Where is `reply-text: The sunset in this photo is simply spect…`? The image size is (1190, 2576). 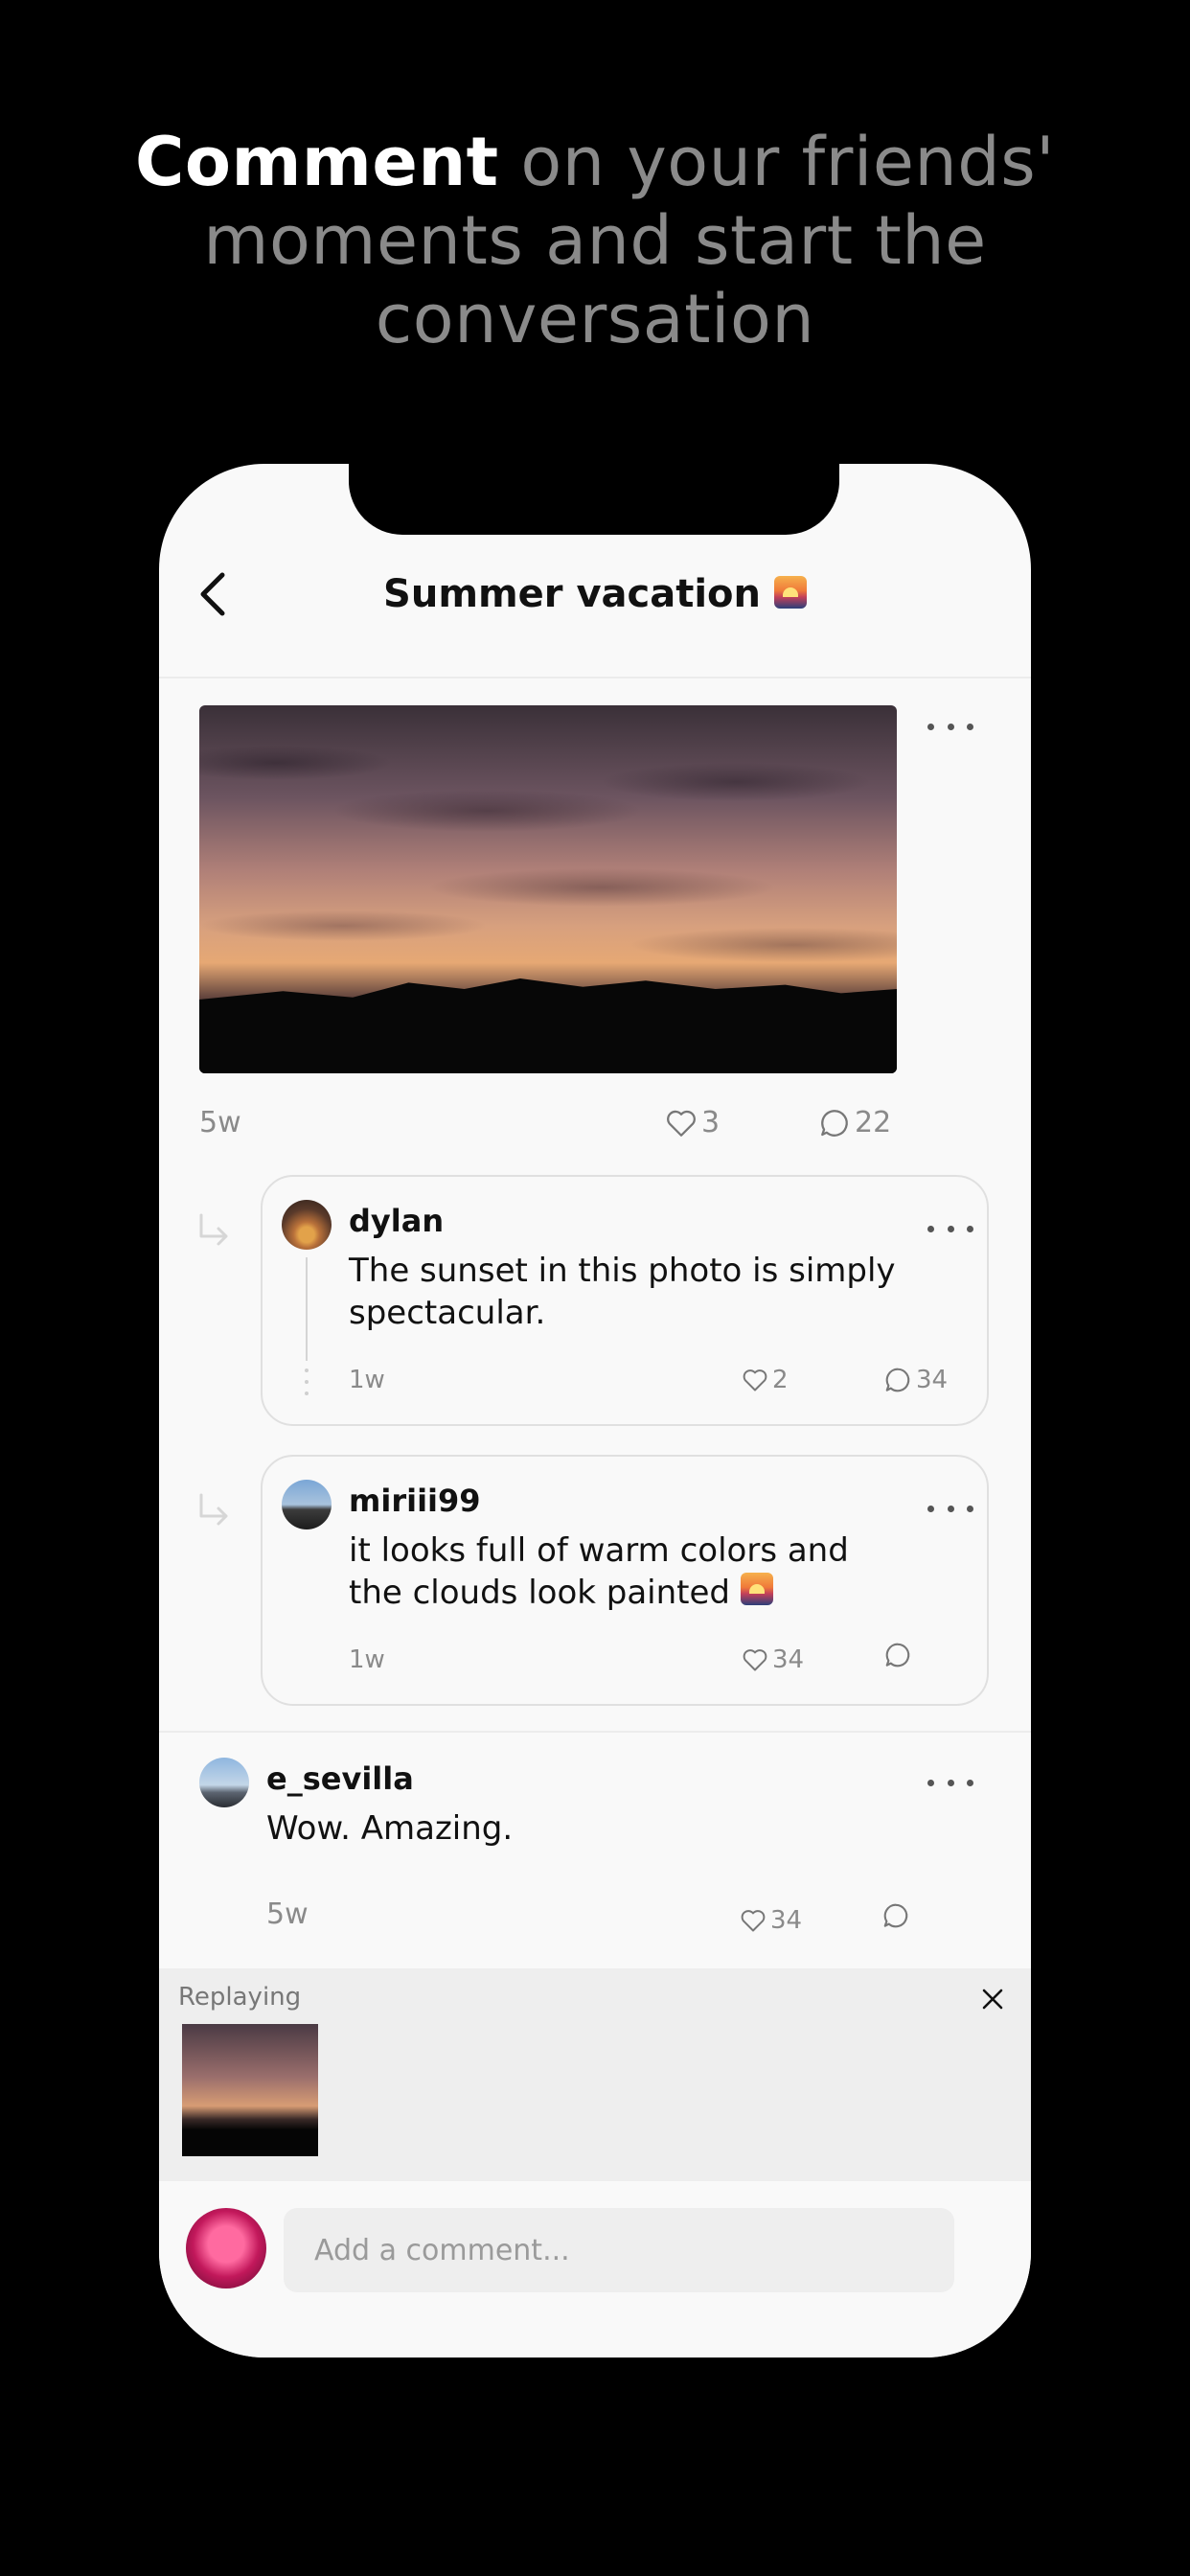
reply-text: The sunset in this photo is simply spect… is located at coordinates (622, 1292).